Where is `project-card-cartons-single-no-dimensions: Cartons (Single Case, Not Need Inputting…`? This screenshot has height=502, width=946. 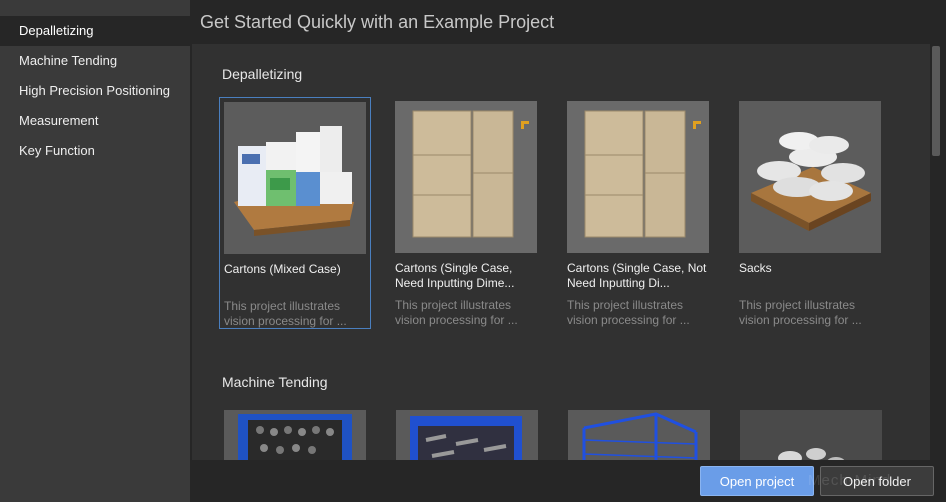
project-card-cartons-single-no-dimensions: Cartons (Single Case, Not Need Inputting… is located at coordinates (639, 213).